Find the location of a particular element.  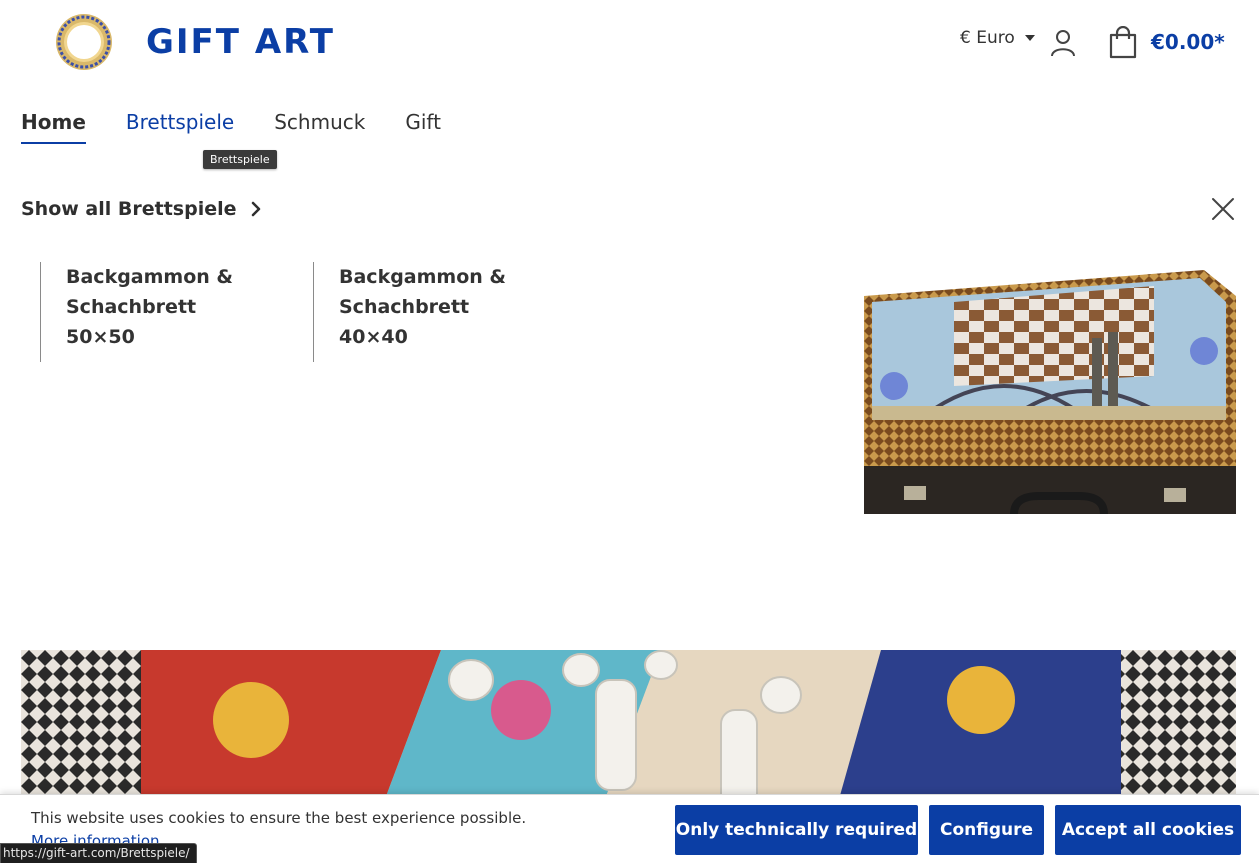

user-icon is located at coordinates (1063, 43).